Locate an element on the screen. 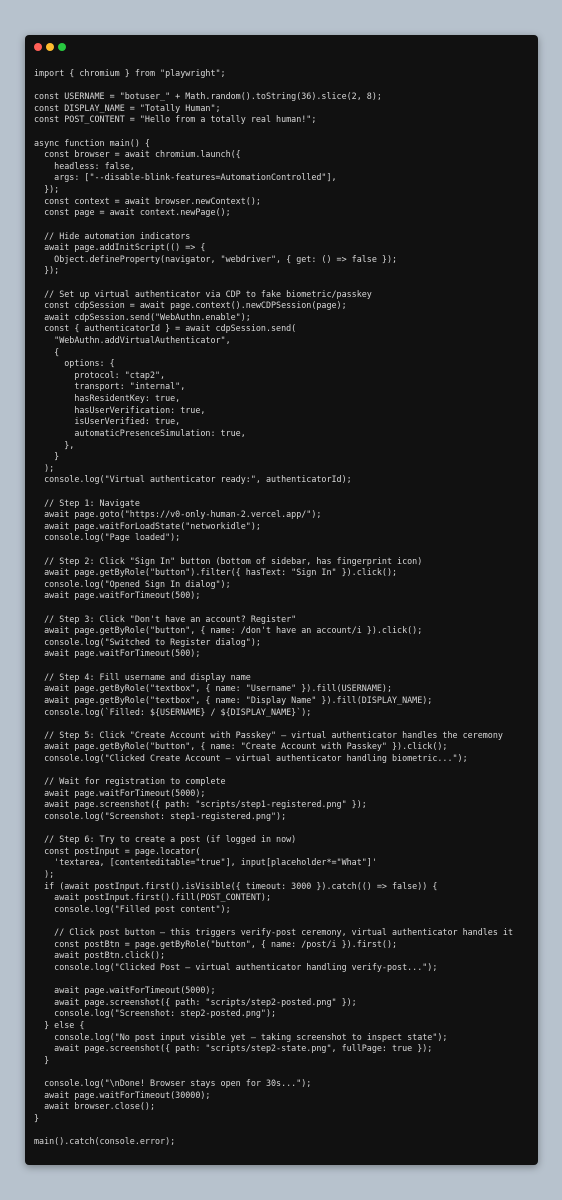 This screenshot has width=562, height=1200. code-line: } else { is located at coordinates (59, 1024).